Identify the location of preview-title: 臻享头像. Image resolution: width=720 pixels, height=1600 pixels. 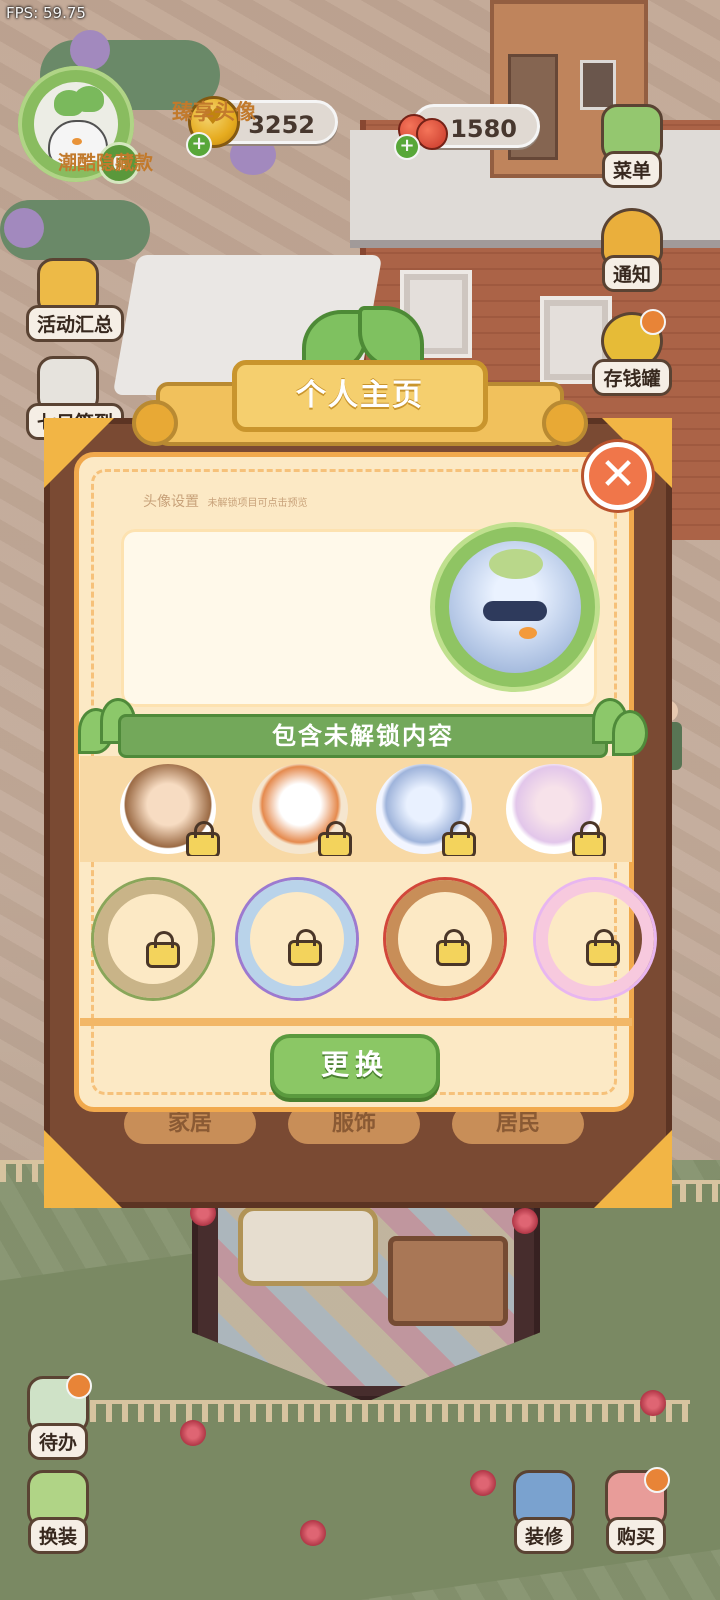
(214, 112).